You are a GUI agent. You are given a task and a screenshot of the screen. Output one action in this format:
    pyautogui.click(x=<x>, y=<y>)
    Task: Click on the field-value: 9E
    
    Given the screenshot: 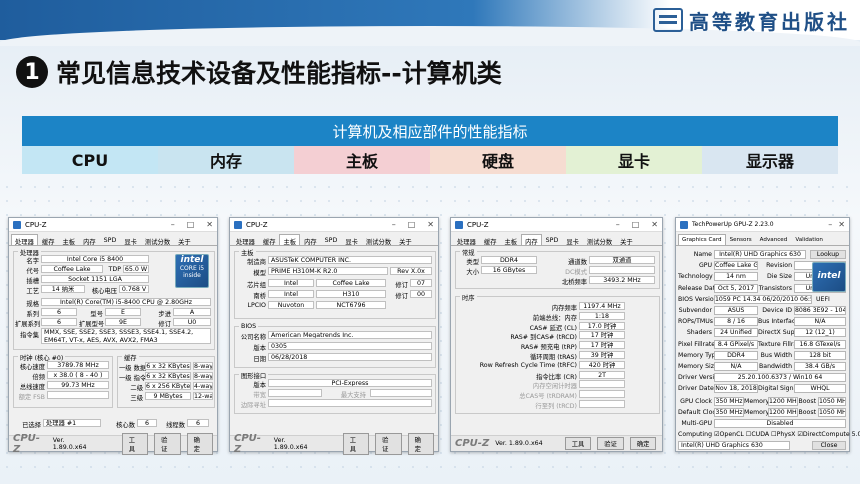 What is the action you would take?
    pyautogui.click(x=123, y=322)
    